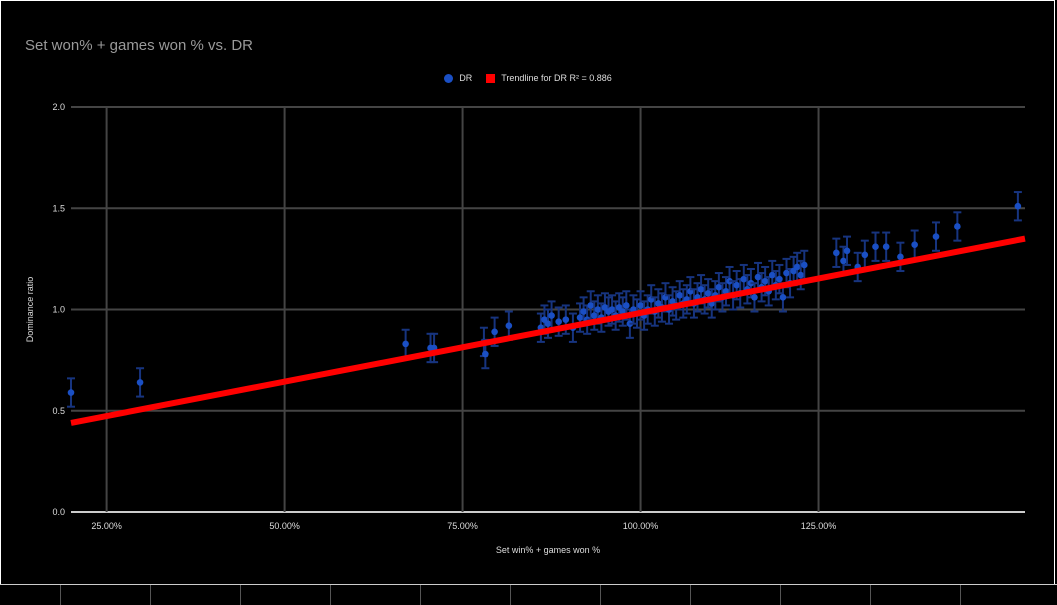  What do you see at coordinates (58, 310) in the screenshot?
I see `y-tick-label: 1.0` at bounding box center [58, 310].